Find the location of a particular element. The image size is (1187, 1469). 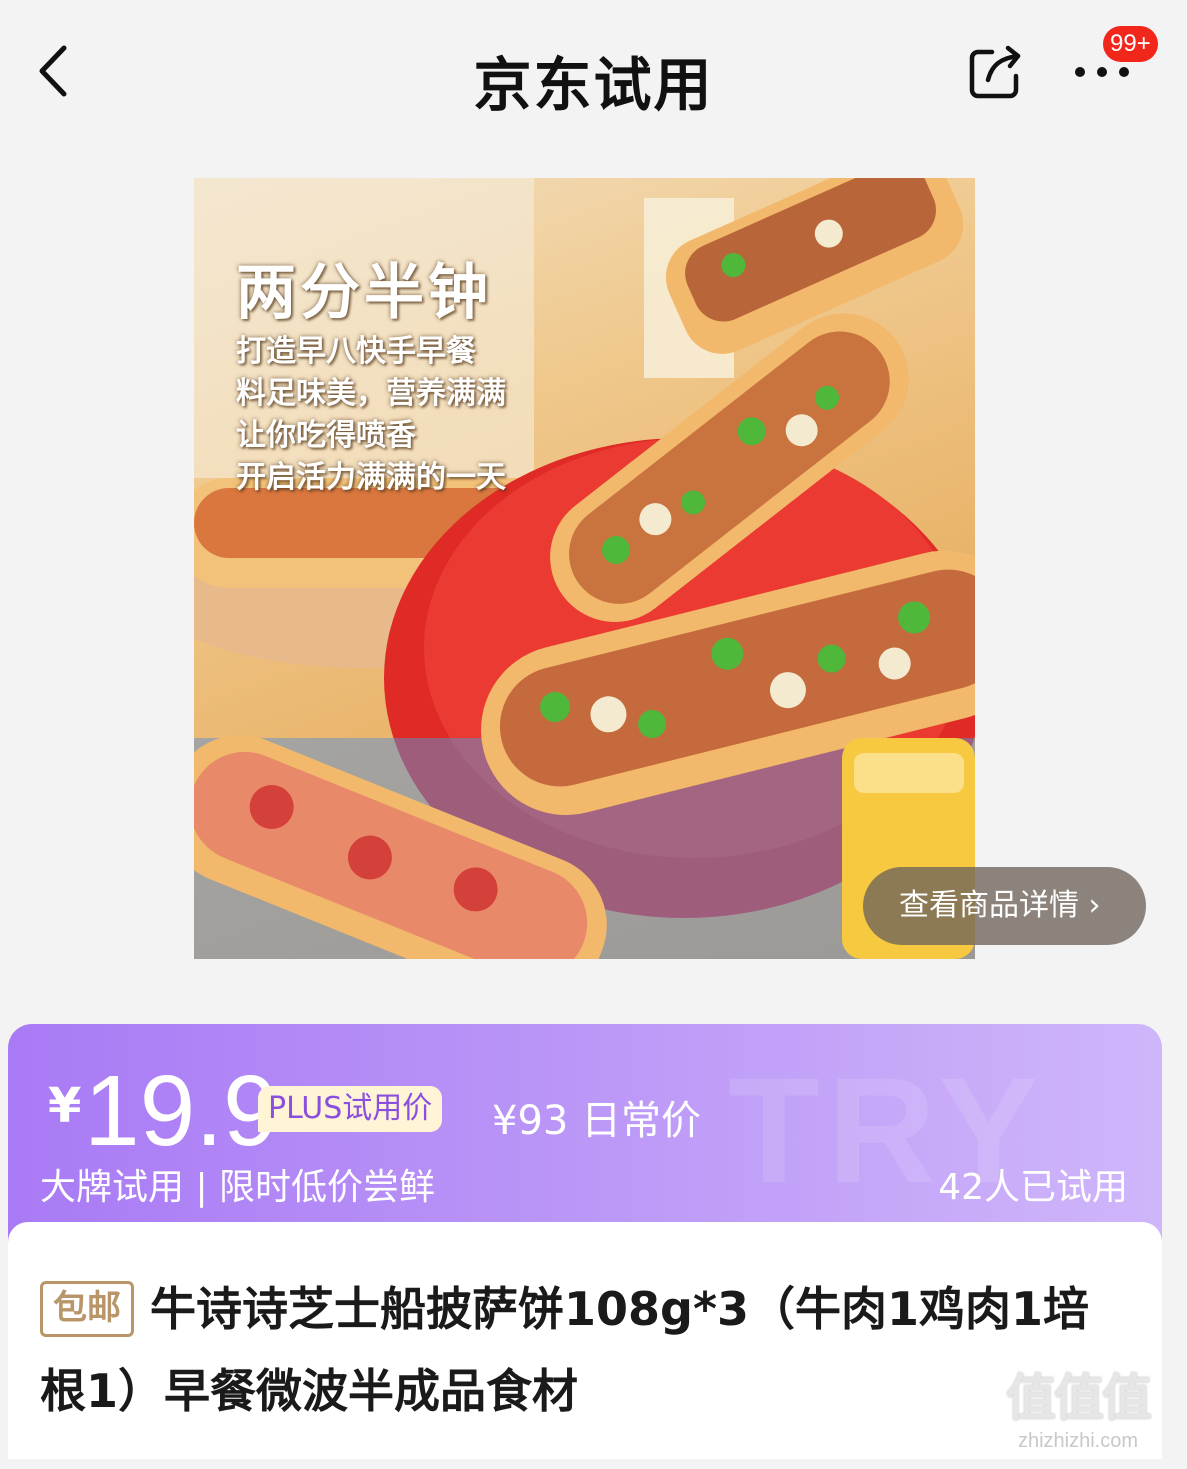

plus-trial-price-tag: PLUS试用价 is located at coordinates (350, 1109).